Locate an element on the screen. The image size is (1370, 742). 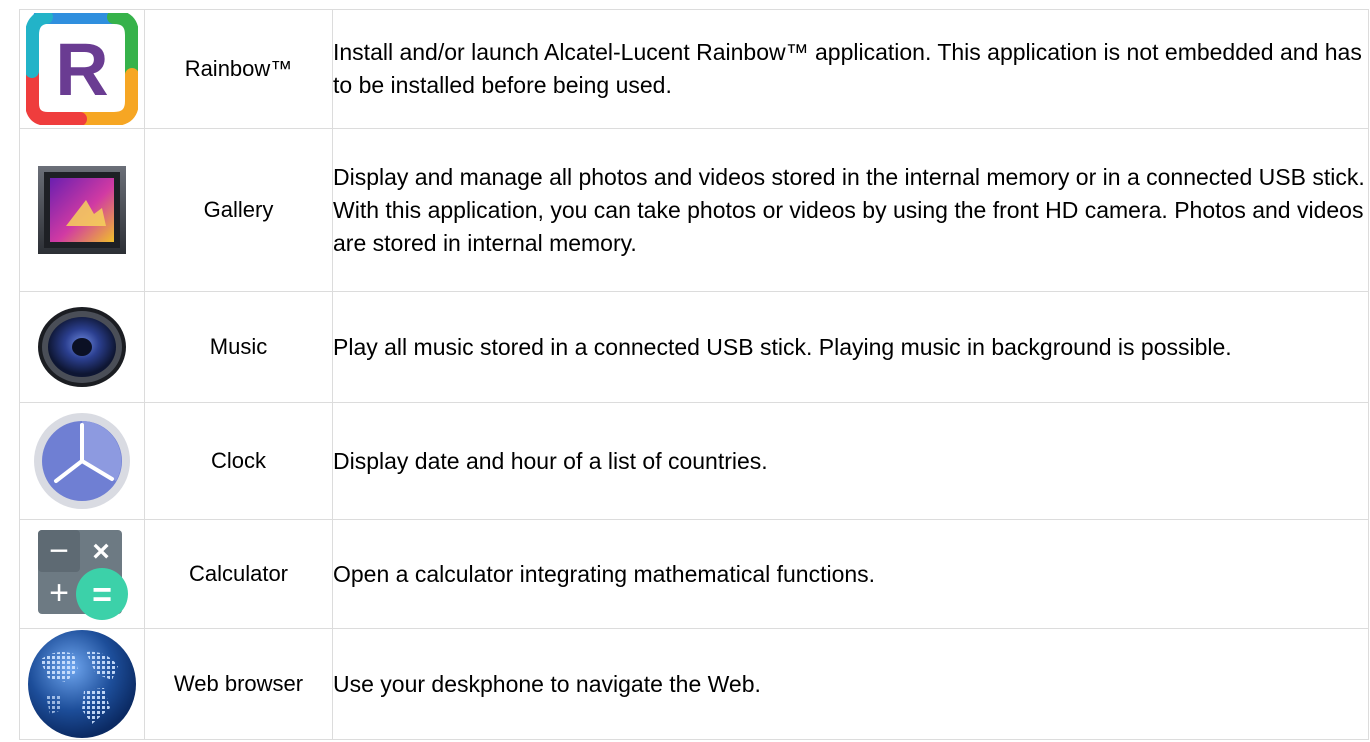
rainbow-icon: R is located at coordinates (82, 69).